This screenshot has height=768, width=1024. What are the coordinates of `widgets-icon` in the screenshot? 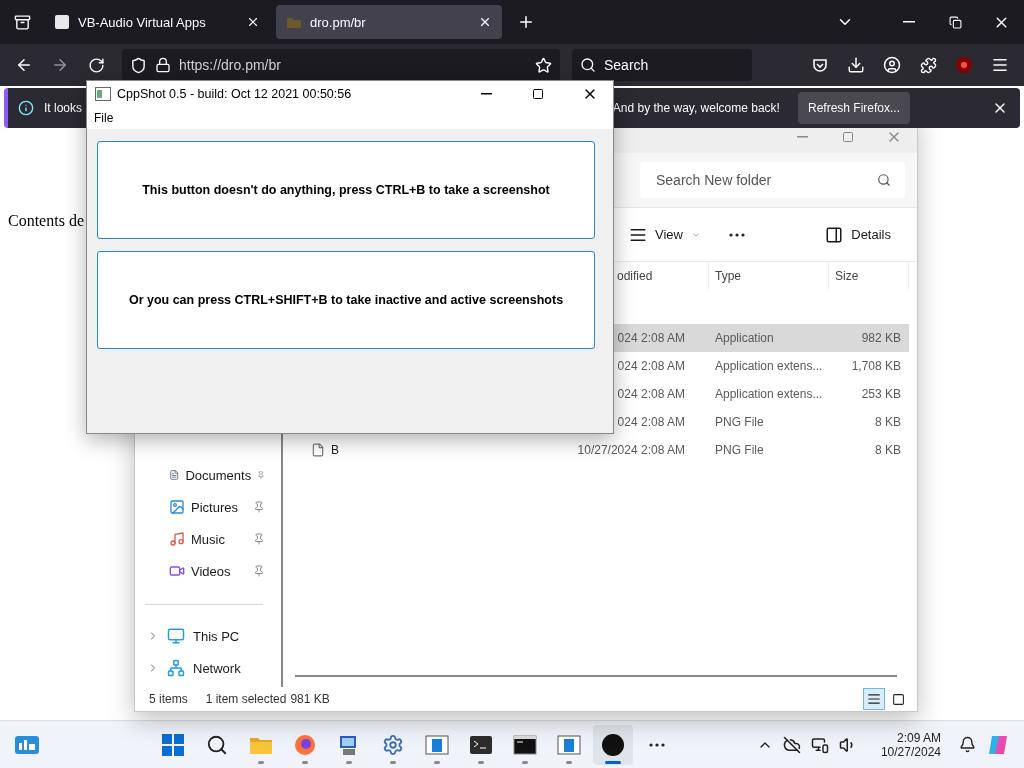 It's located at (27, 744).